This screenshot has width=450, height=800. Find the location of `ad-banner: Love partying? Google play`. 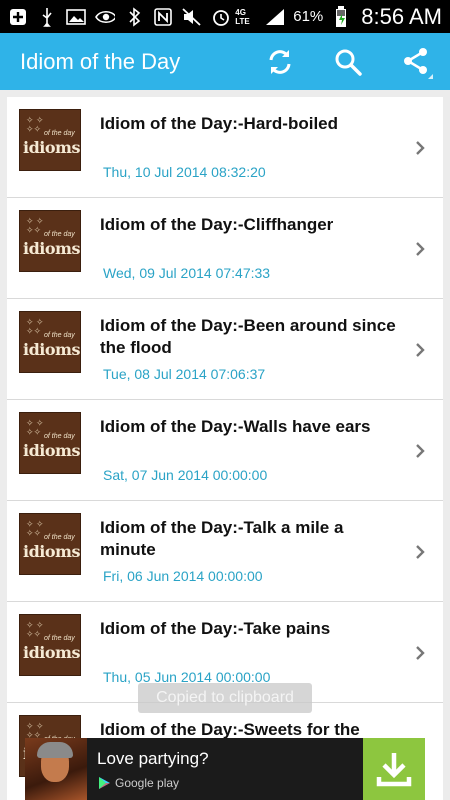

ad-banner: Love partying? Google play is located at coordinates (225, 769).